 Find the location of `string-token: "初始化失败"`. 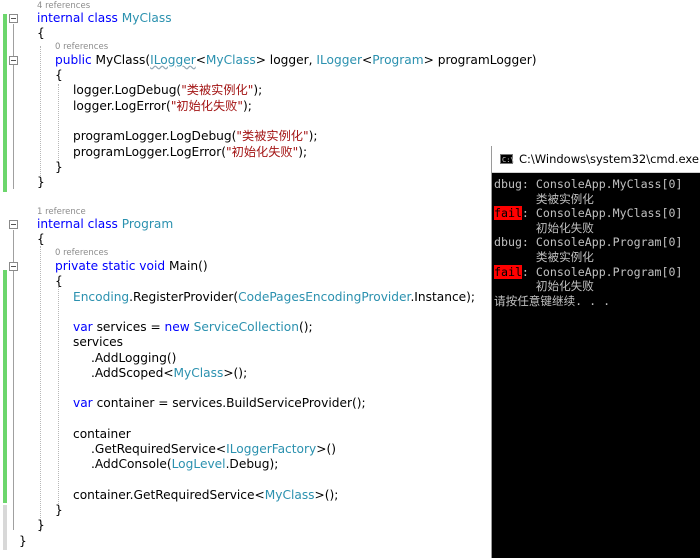

string-token: "初始化失败" is located at coordinates (262, 152).